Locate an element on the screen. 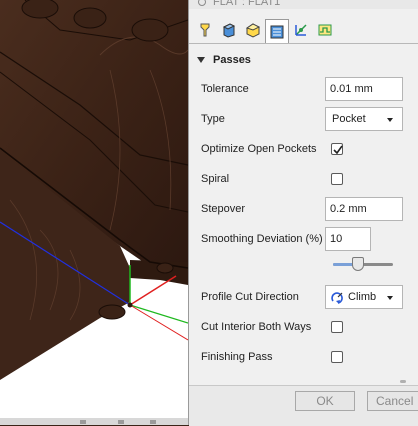 The image size is (418, 426). tolerance-label: Tolerance is located at coordinates (225, 89).